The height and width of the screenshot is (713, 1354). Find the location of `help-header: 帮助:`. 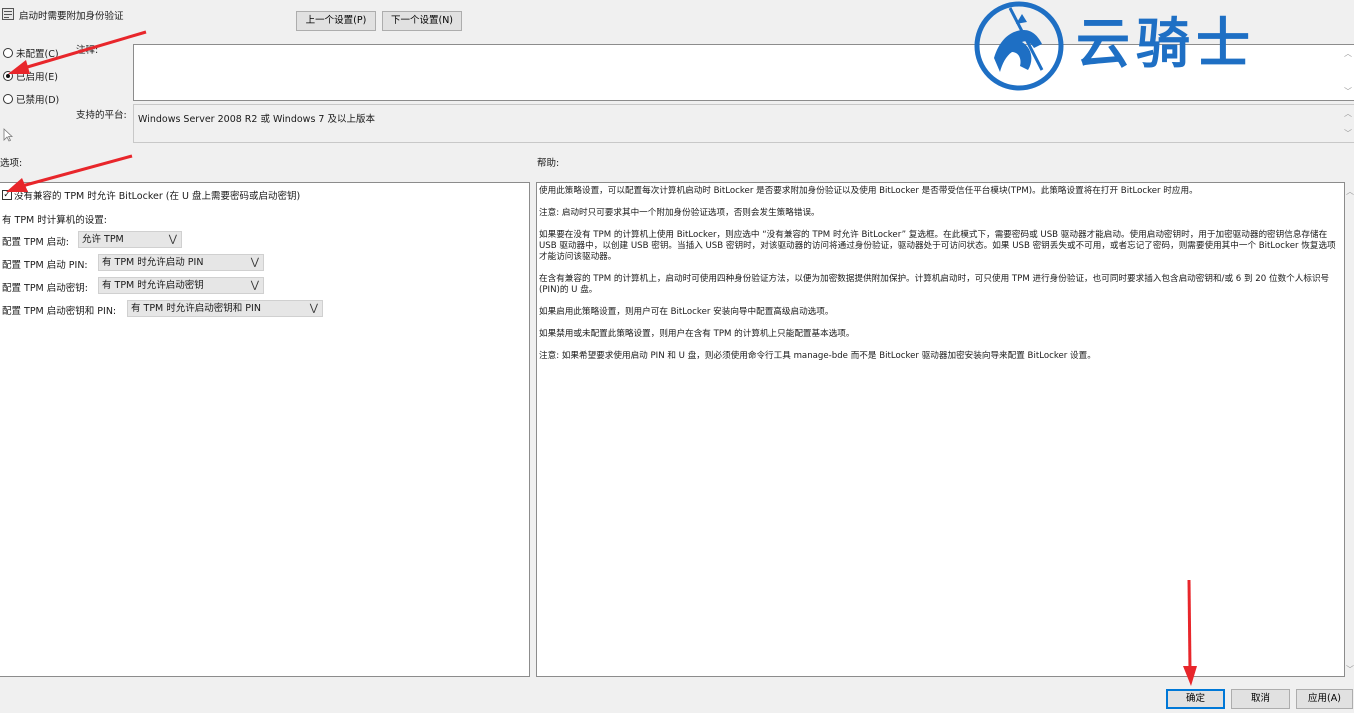

help-header: 帮助: is located at coordinates (548, 163).